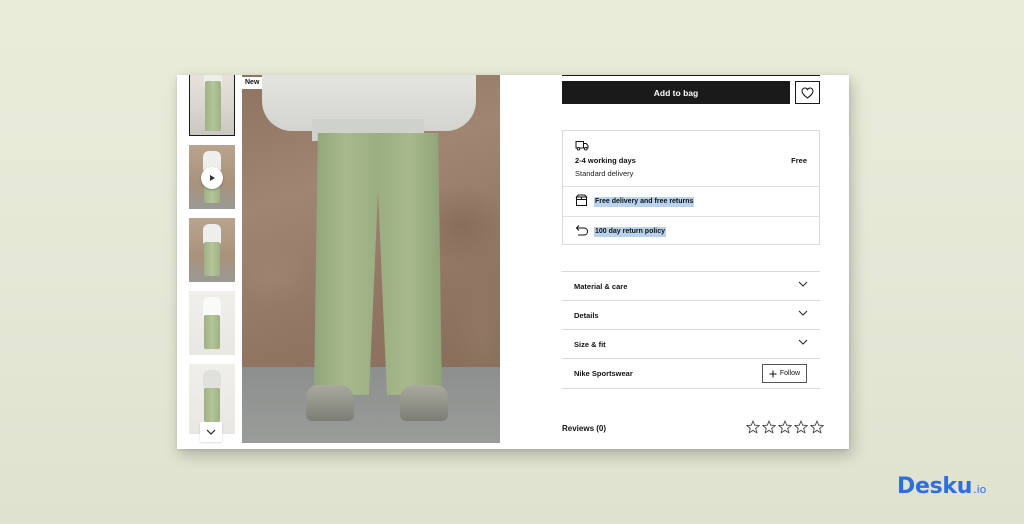 The image size is (1024, 524). What do you see at coordinates (605, 160) in the screenshot?
I see `delivery-days: 2-4 working days` at bounding box center [605, 160].